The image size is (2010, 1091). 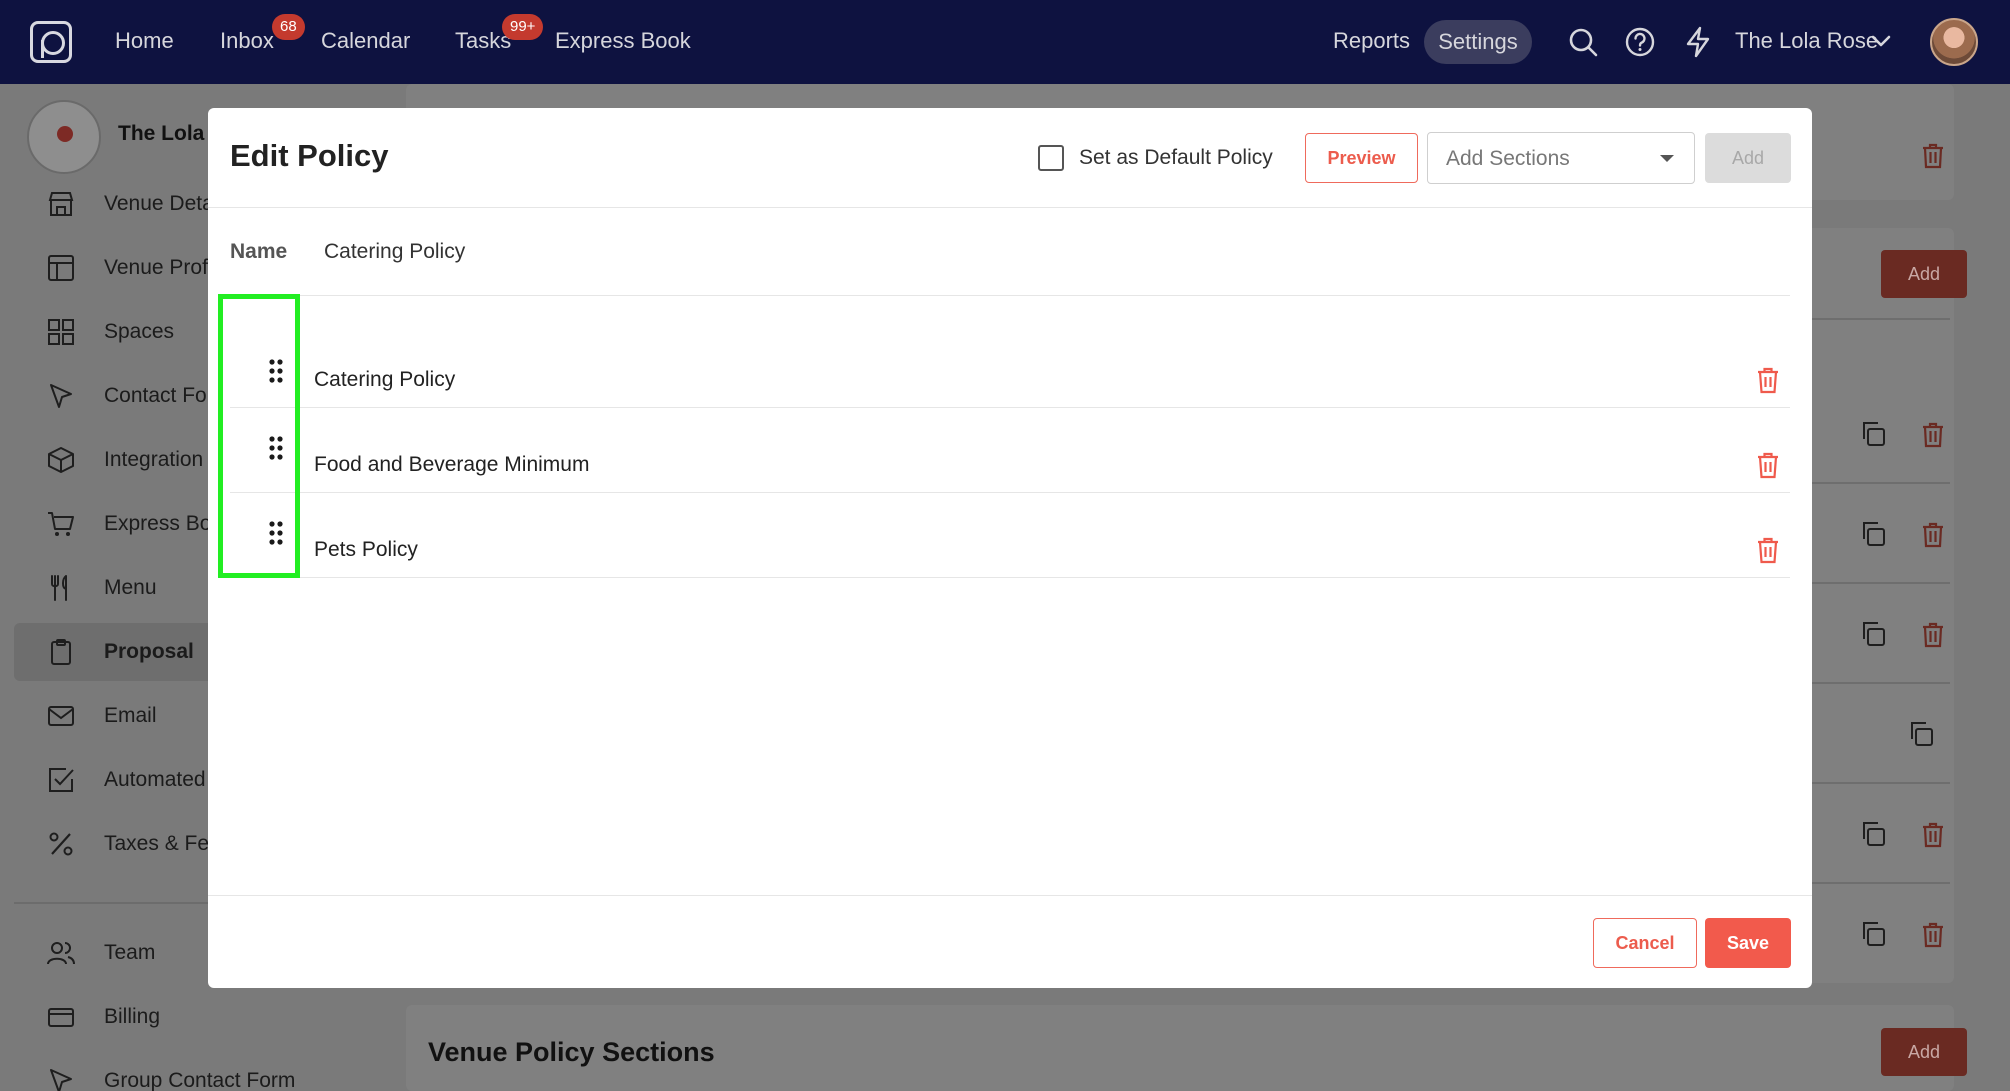 What do you see at coordinates (1748, 943) in the screenshot?
I see `save-button: Save` at bounding box center [1748, 943].